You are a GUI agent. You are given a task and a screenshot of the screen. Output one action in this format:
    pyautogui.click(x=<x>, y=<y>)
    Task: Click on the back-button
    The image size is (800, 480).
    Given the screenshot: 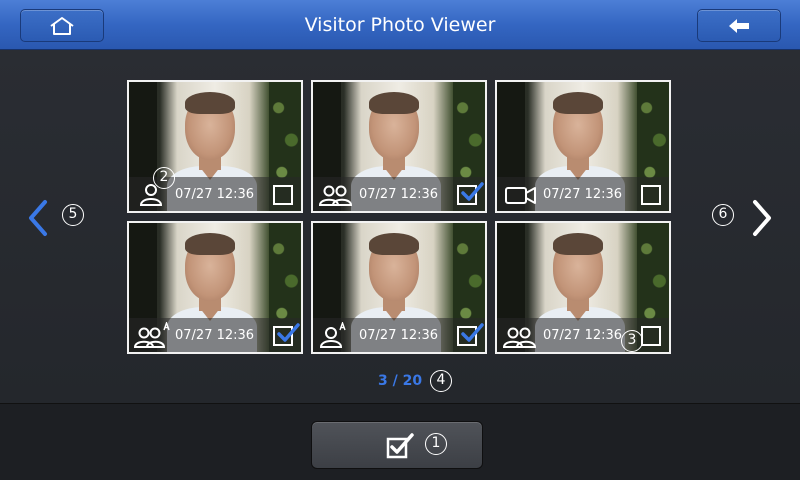 What is the action you would take?
    pyautogui.click(x=739, y=25)
    